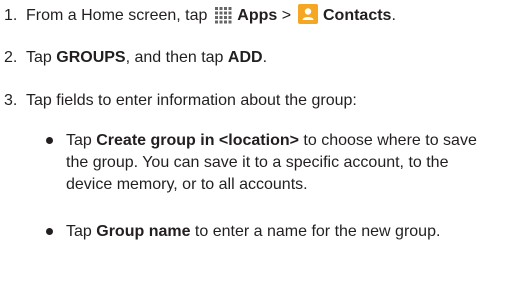 This screenshot has height=288, width=507. Describe the element at coordinates (257, 15) in the screenshot. I see `apps-label: Apps` at that location.